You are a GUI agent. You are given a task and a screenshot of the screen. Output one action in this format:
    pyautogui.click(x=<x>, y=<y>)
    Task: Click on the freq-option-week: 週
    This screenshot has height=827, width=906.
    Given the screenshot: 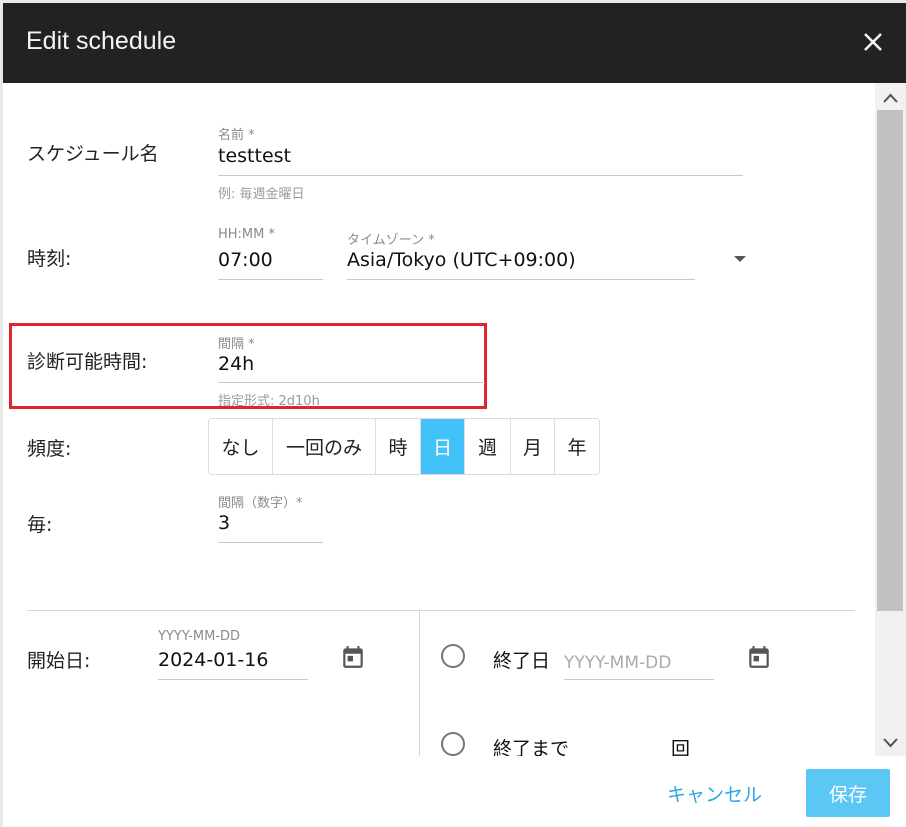 What is the action you would take?
    pyautogui.click(x=488, y=446)
    